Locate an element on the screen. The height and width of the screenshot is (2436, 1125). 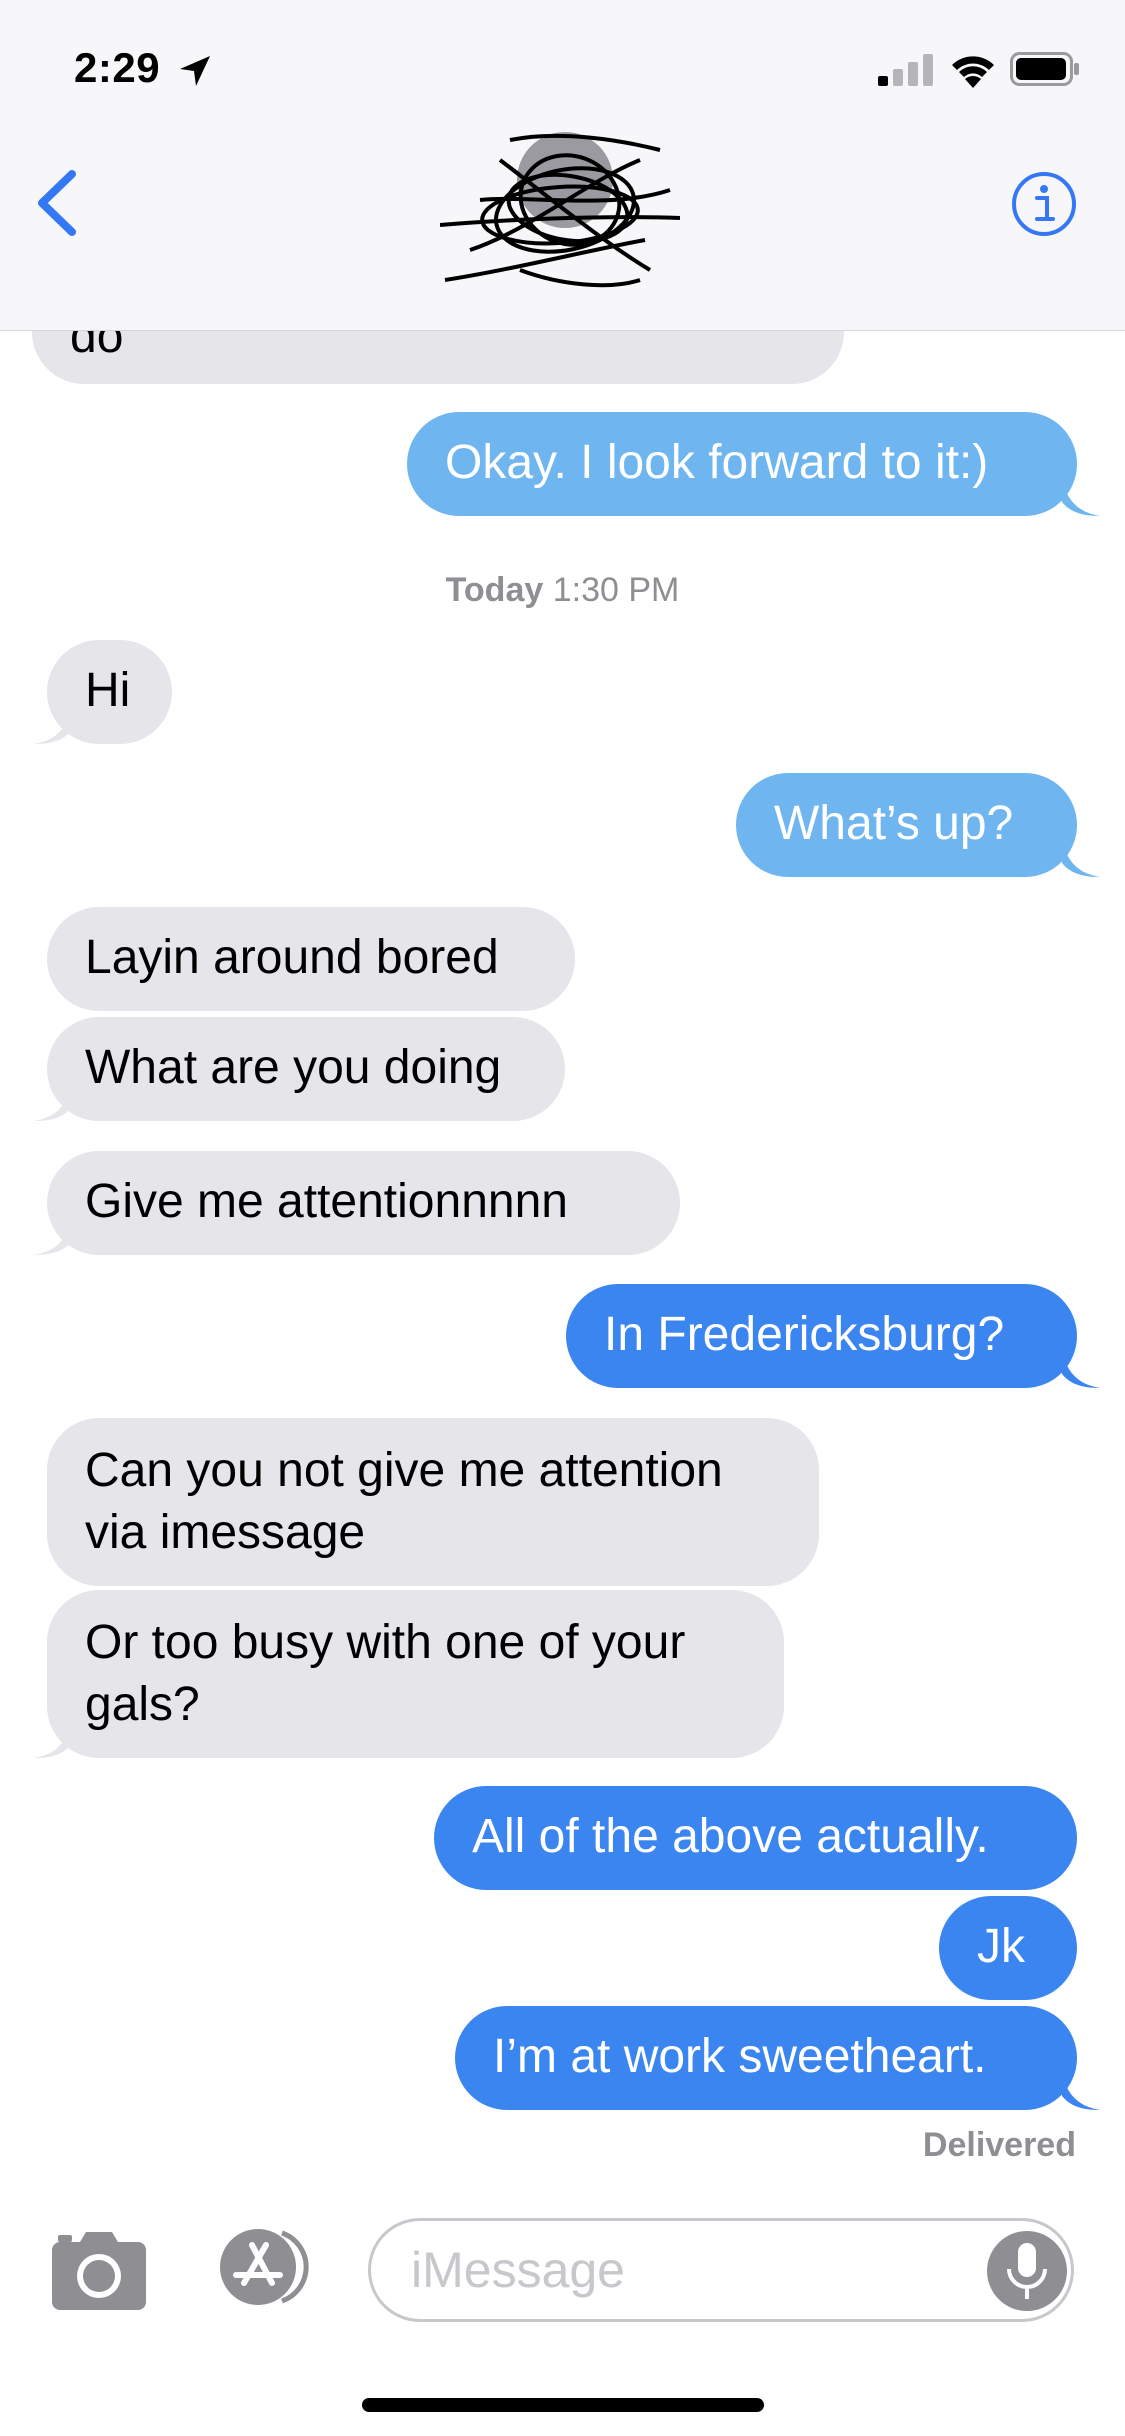
outgoing-message: What’s up? is located at coordinates (906, 825).